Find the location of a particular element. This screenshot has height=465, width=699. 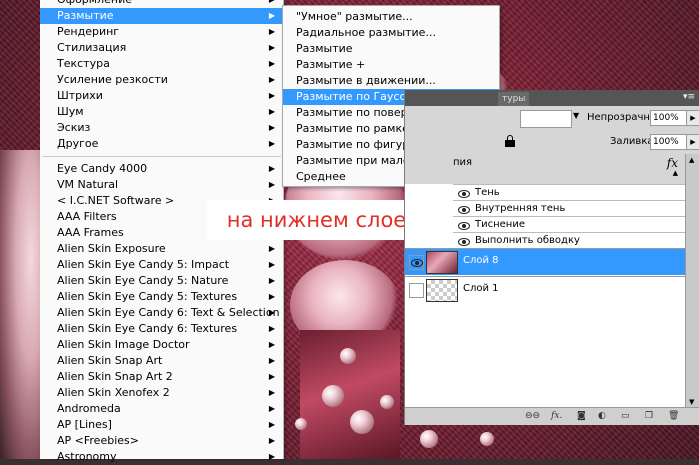

blend-mode-select is located at coordinates (546, 119).